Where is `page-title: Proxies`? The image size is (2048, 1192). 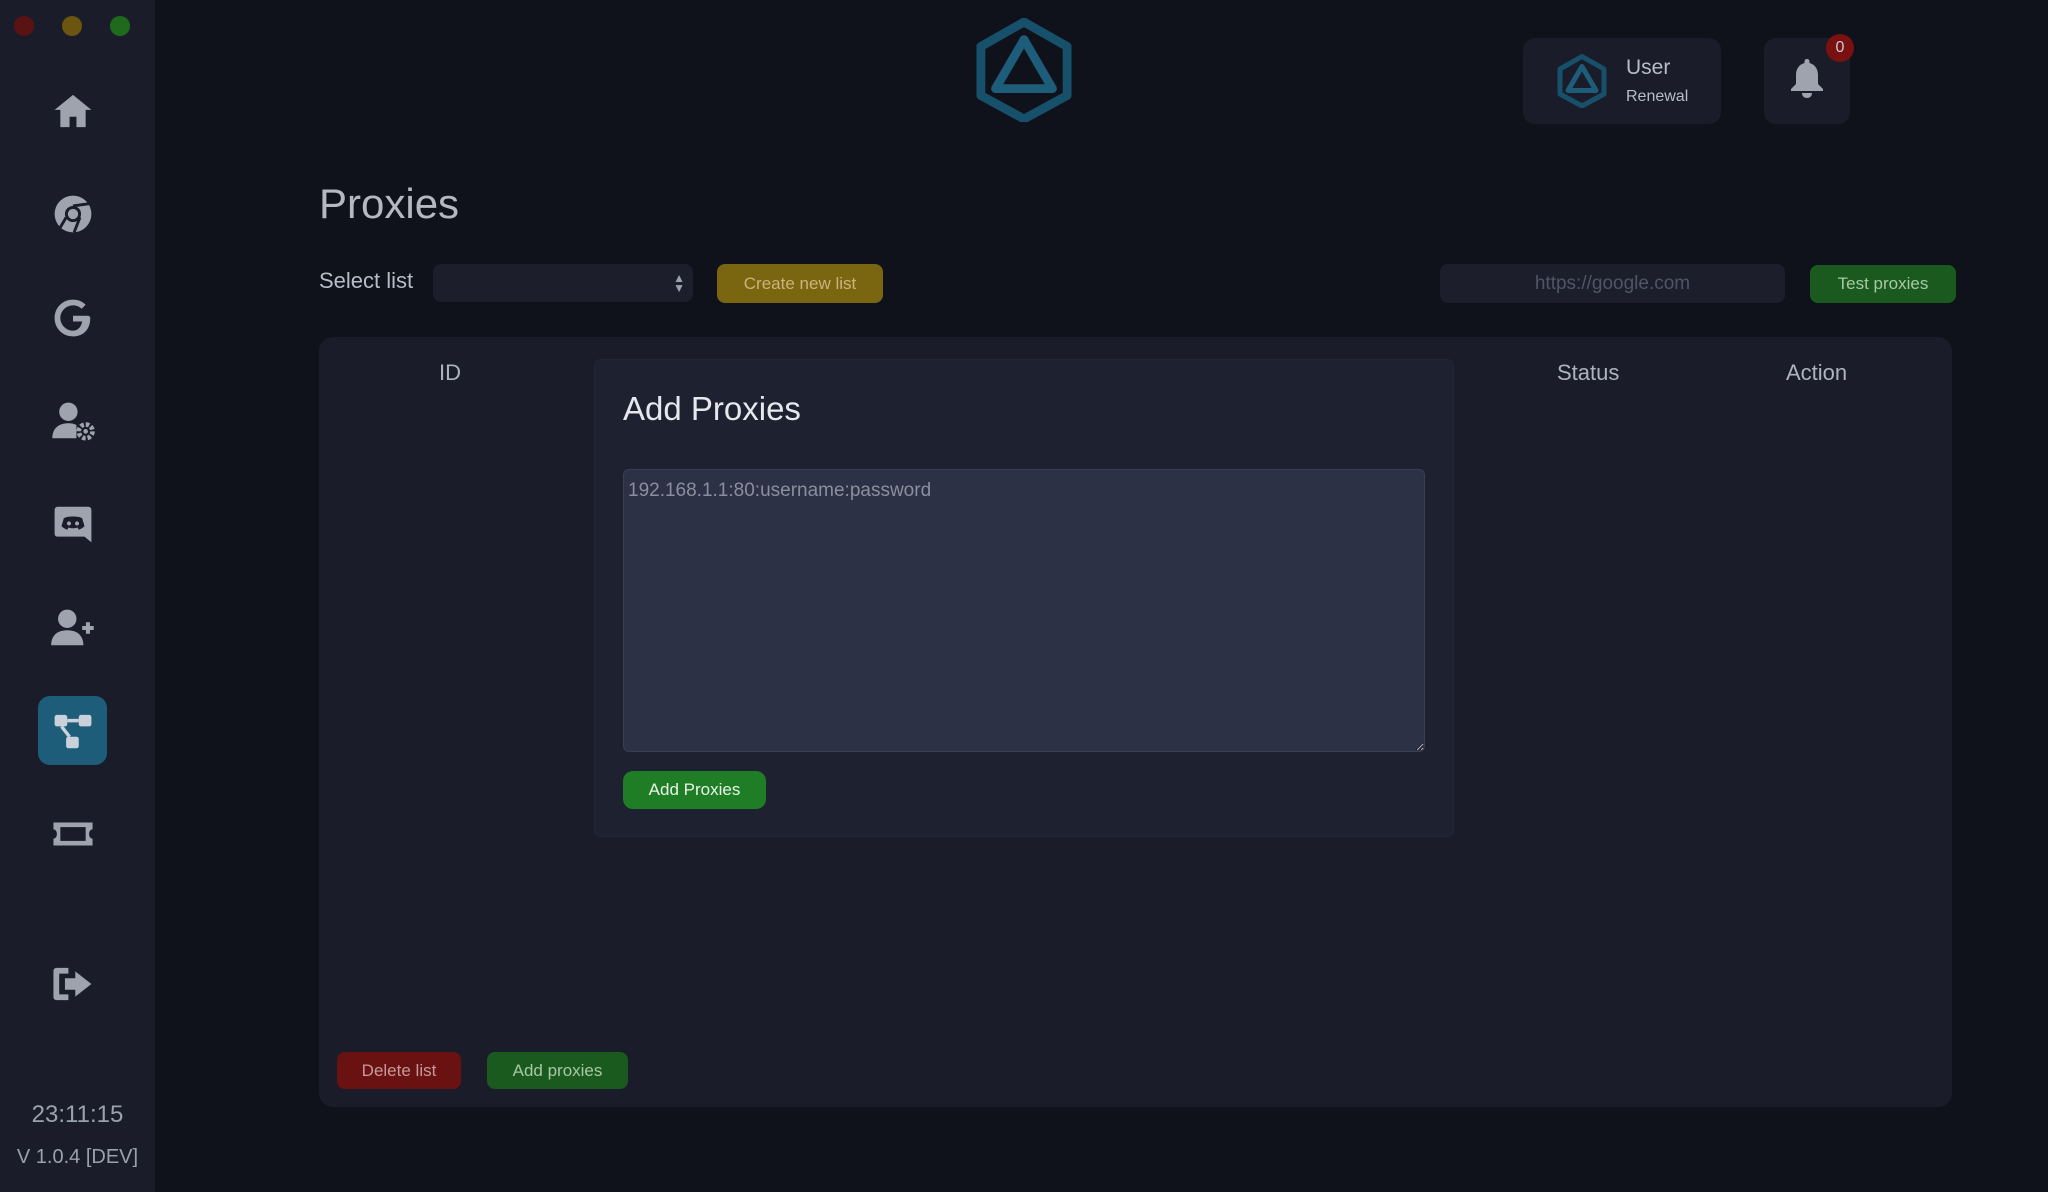 page-title: Proxies is located at coordinates (389, 204).